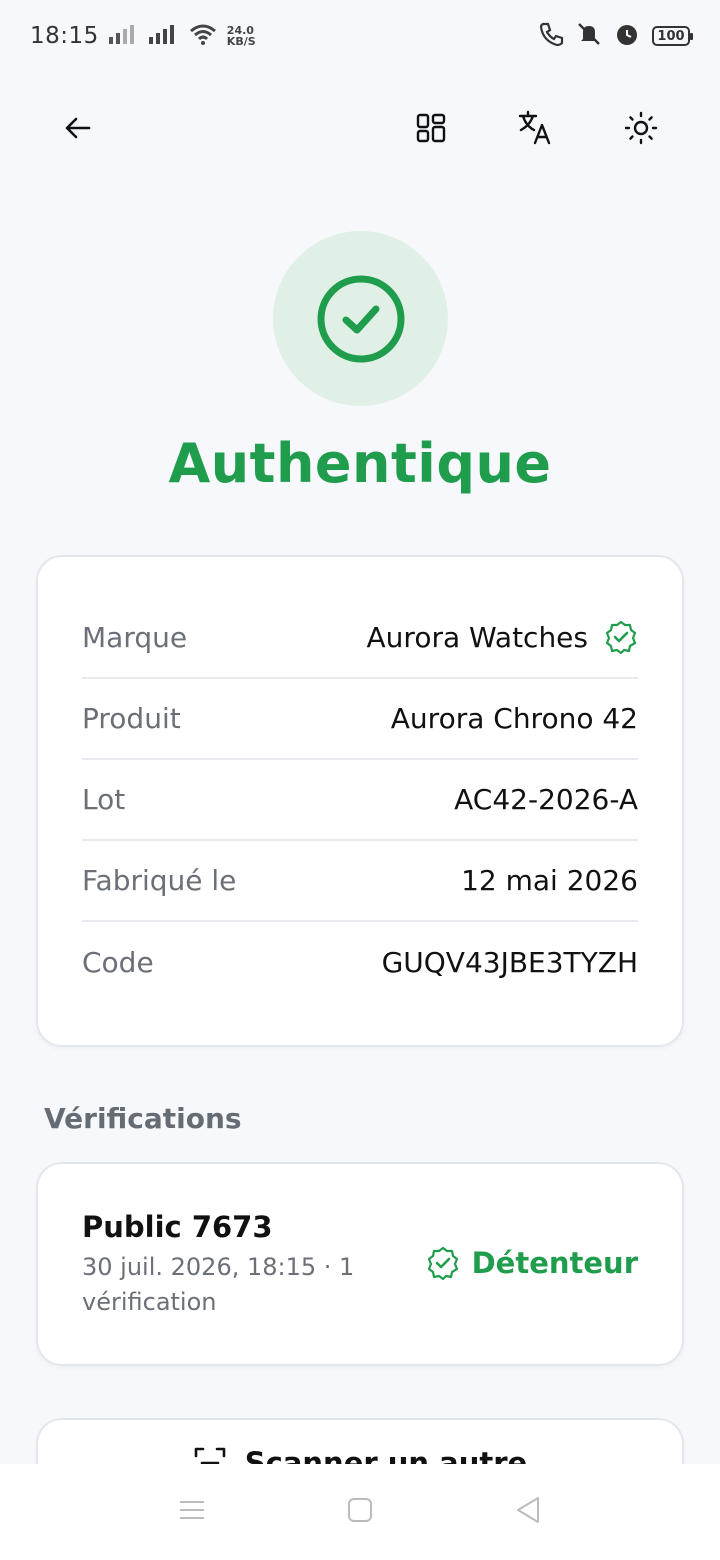 The height and width of the screenshot is (1560, 720). What do you see at coordinates (118, 962) in the screenshot?
I see `detail-label: Code` at bounding box center [118, 962].